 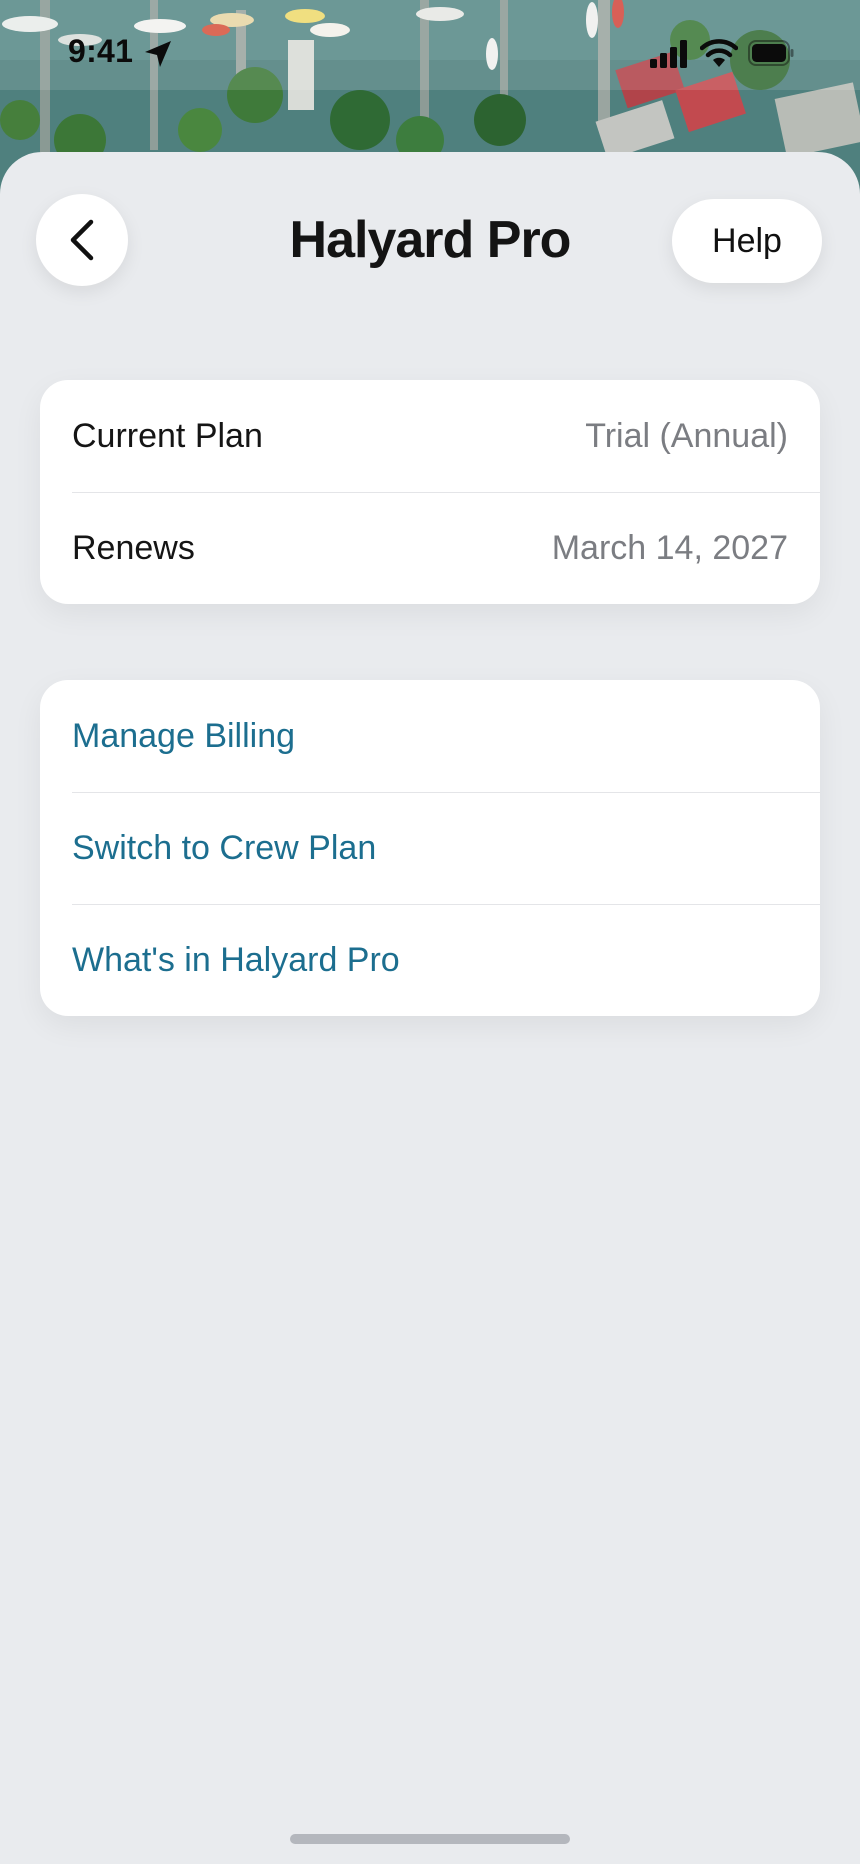 What do you see at coordinates (430, 1839) in the screenshot?
I see `home-indicator` at bounding box center [430, 1839].